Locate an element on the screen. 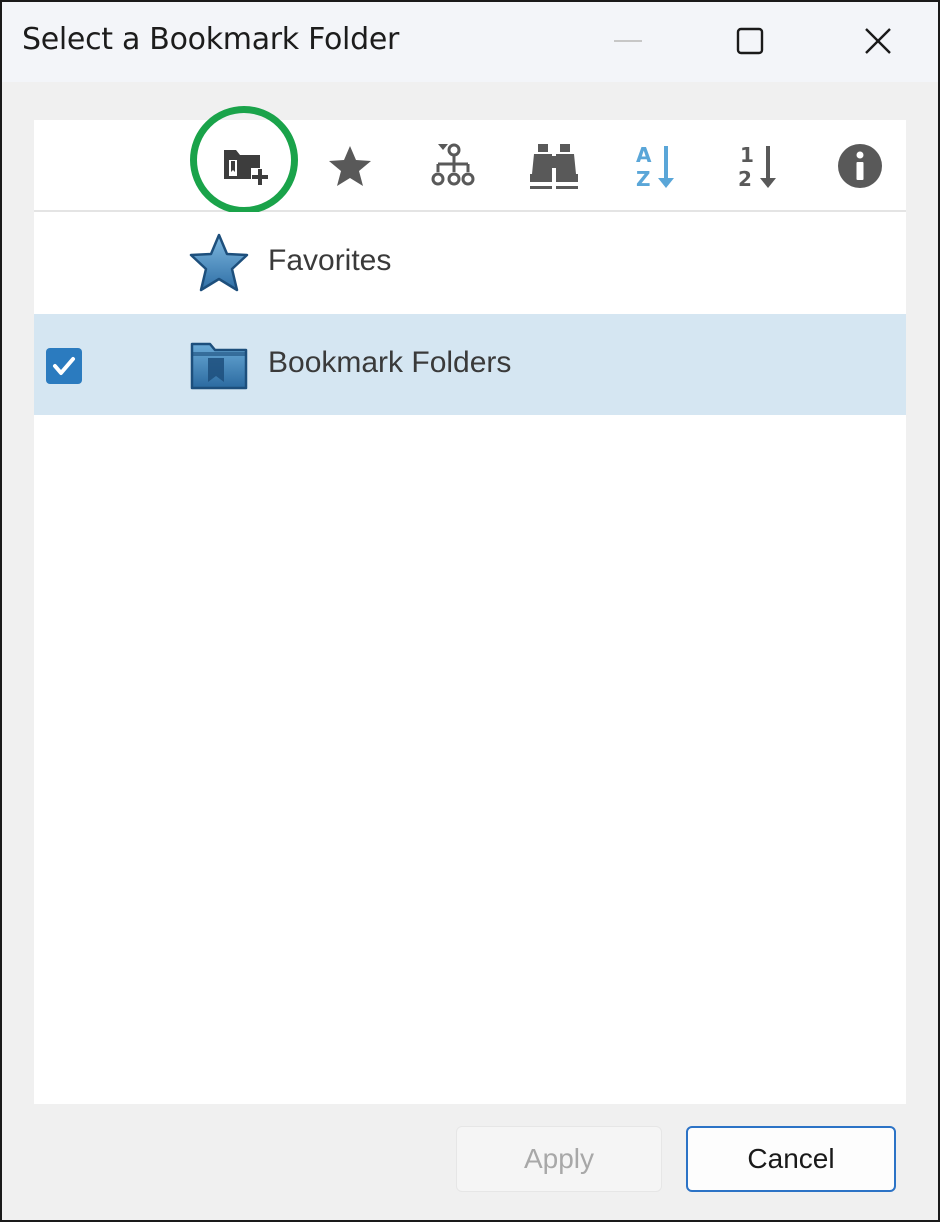 This screenshot has height=1222, width=940. favorites-filter-button is located at coordinates (350, 166).